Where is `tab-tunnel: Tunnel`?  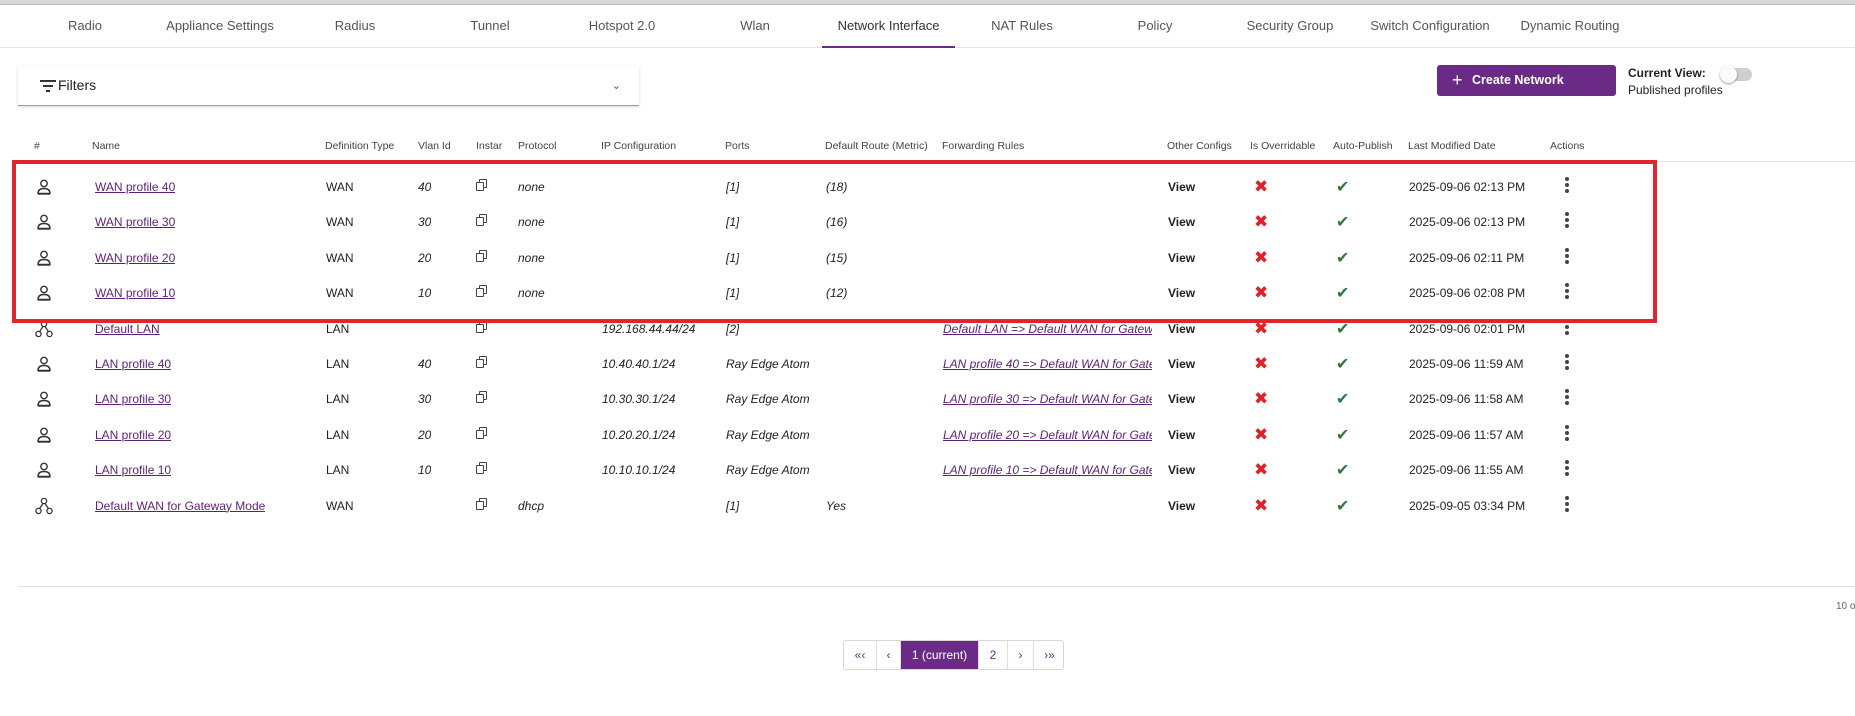 tab-tunnel: Tunnel is located at coordinates (490, 27).